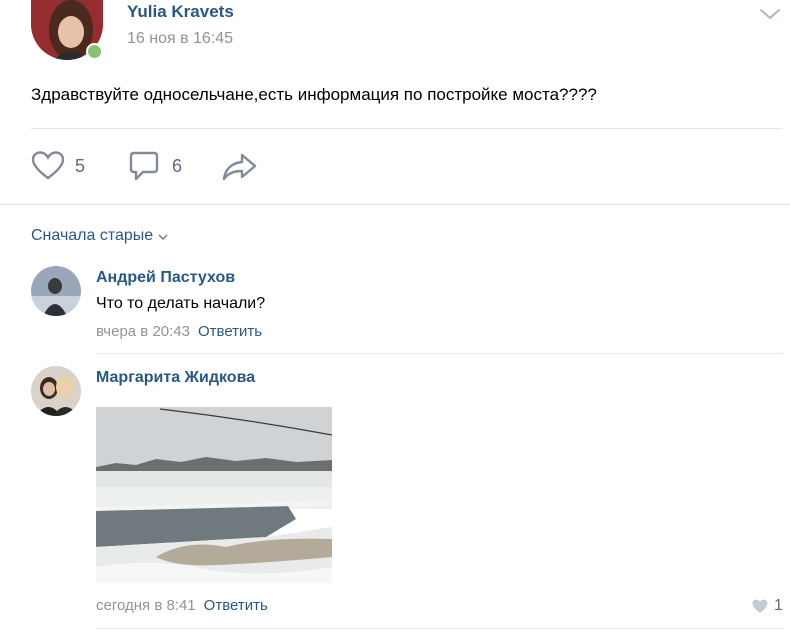 Image resolution: width=790 pixels, height=640 pixels. I want to click on share-button, so click(240, 169).